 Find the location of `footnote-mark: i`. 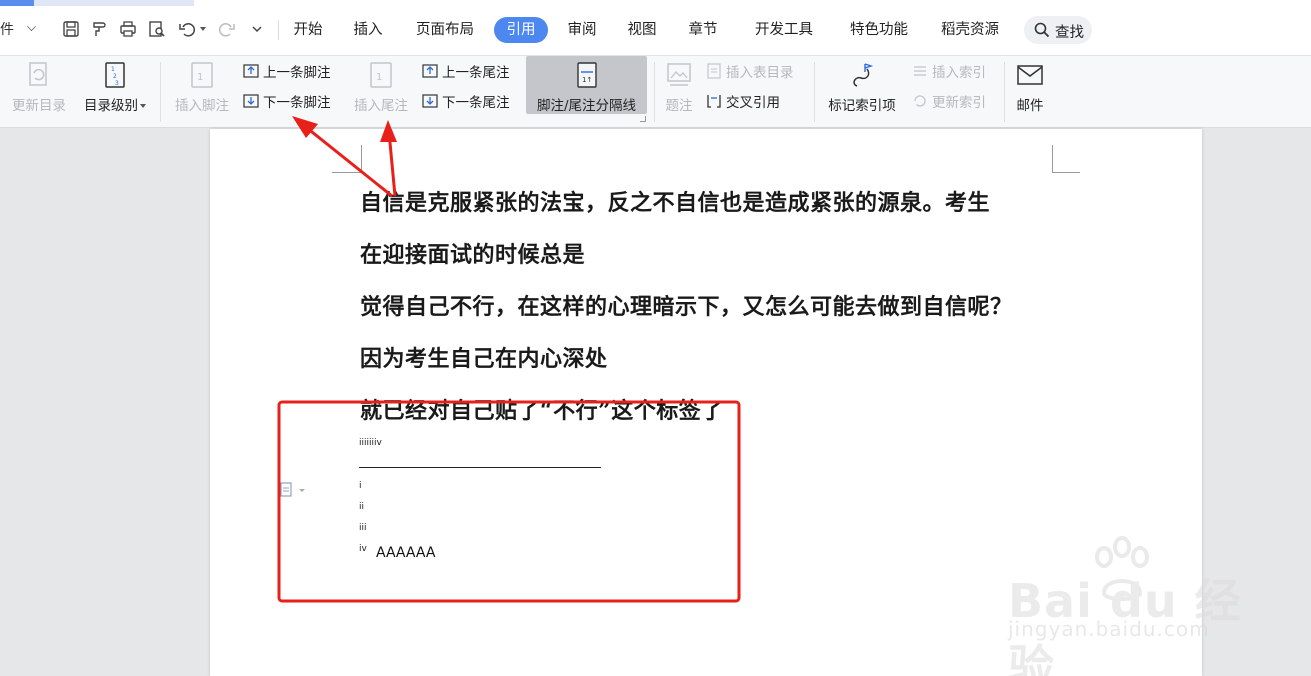

footnote-mark: i is located at coordinates (360, 486).